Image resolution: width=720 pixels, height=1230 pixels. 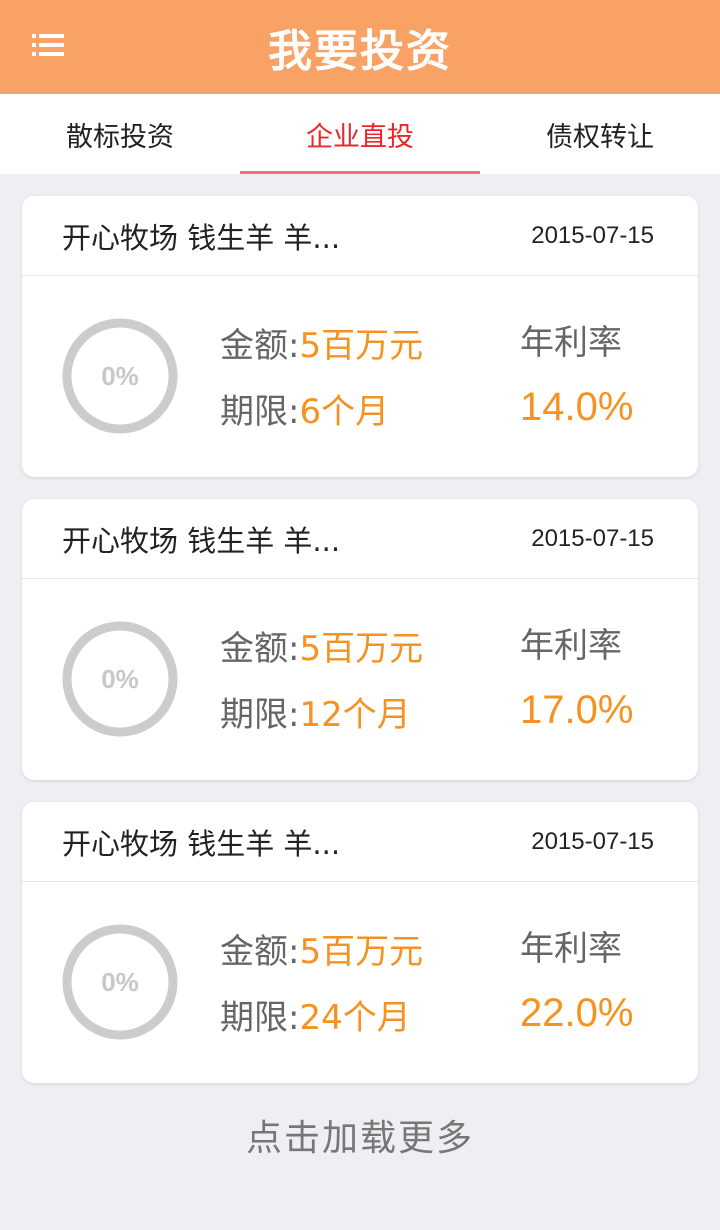 I want to click on top-bar: 我要投资, so click(x=360, y=47).